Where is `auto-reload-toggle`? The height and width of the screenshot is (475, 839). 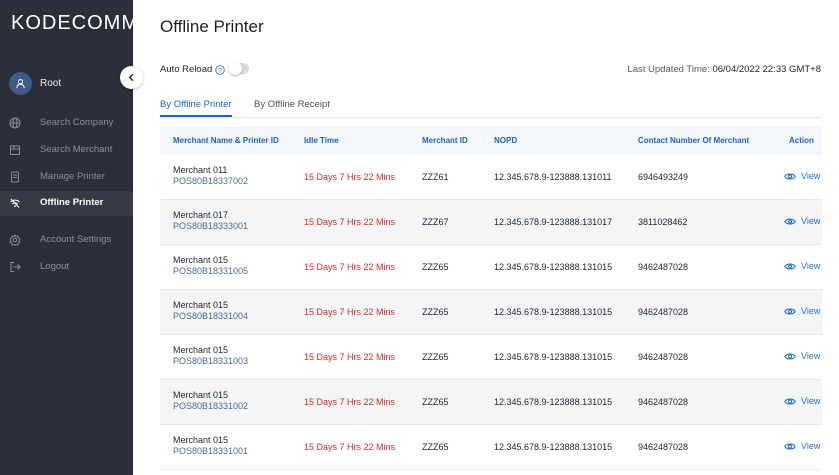 auto-reload-toggle is located at coordinates (239, 68).